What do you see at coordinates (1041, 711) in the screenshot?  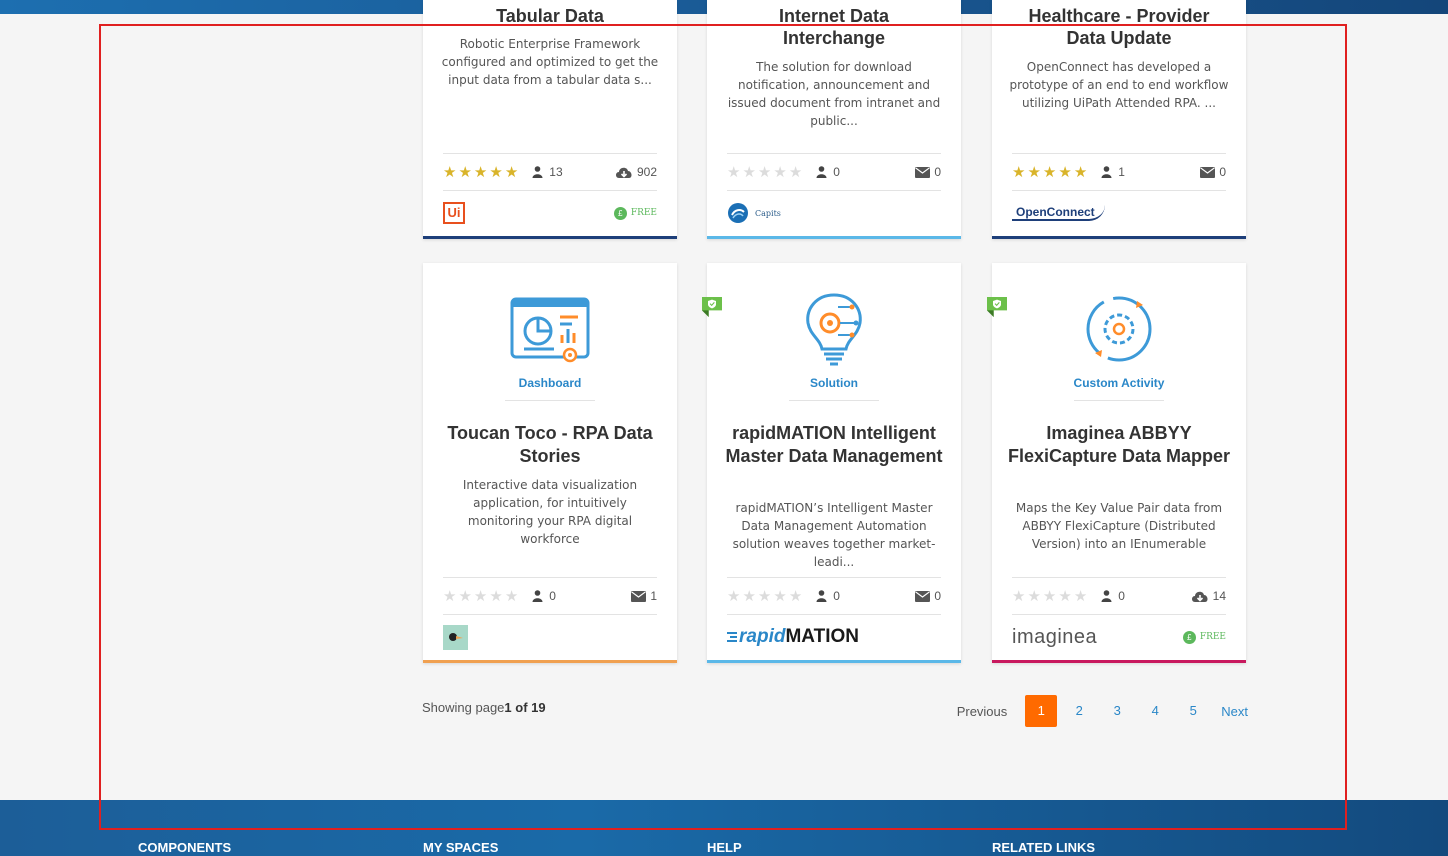 I see `page-1-button: 1` at bounding box center [1041, 711].